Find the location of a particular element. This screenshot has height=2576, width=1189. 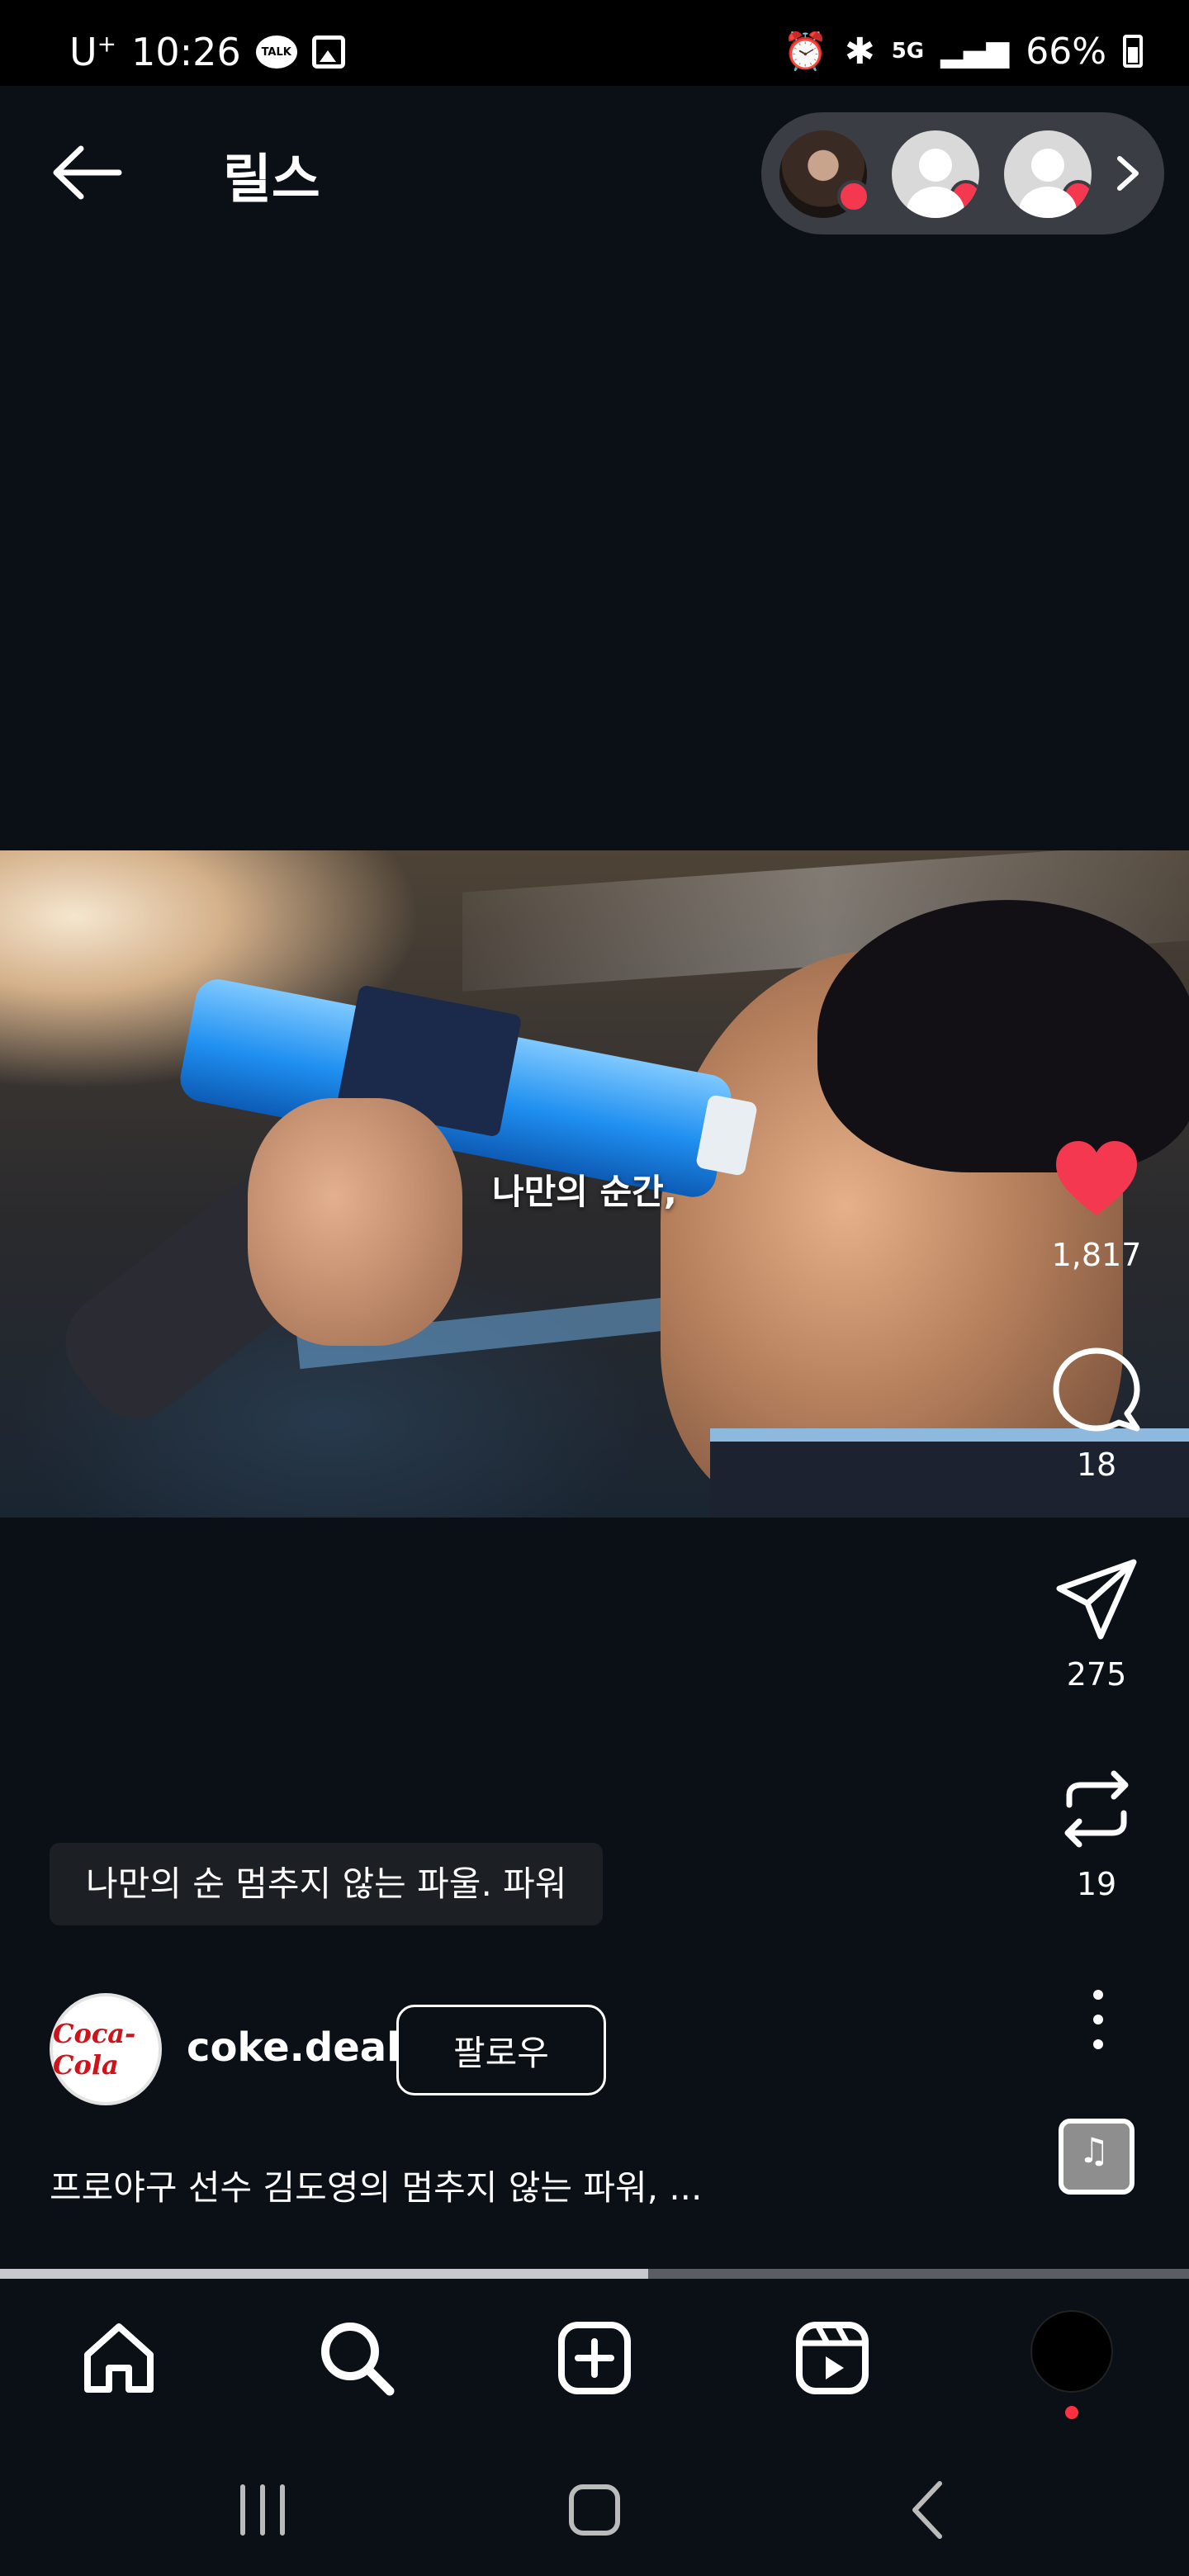

clock: 10:26 is located at coordinates (186, 52).